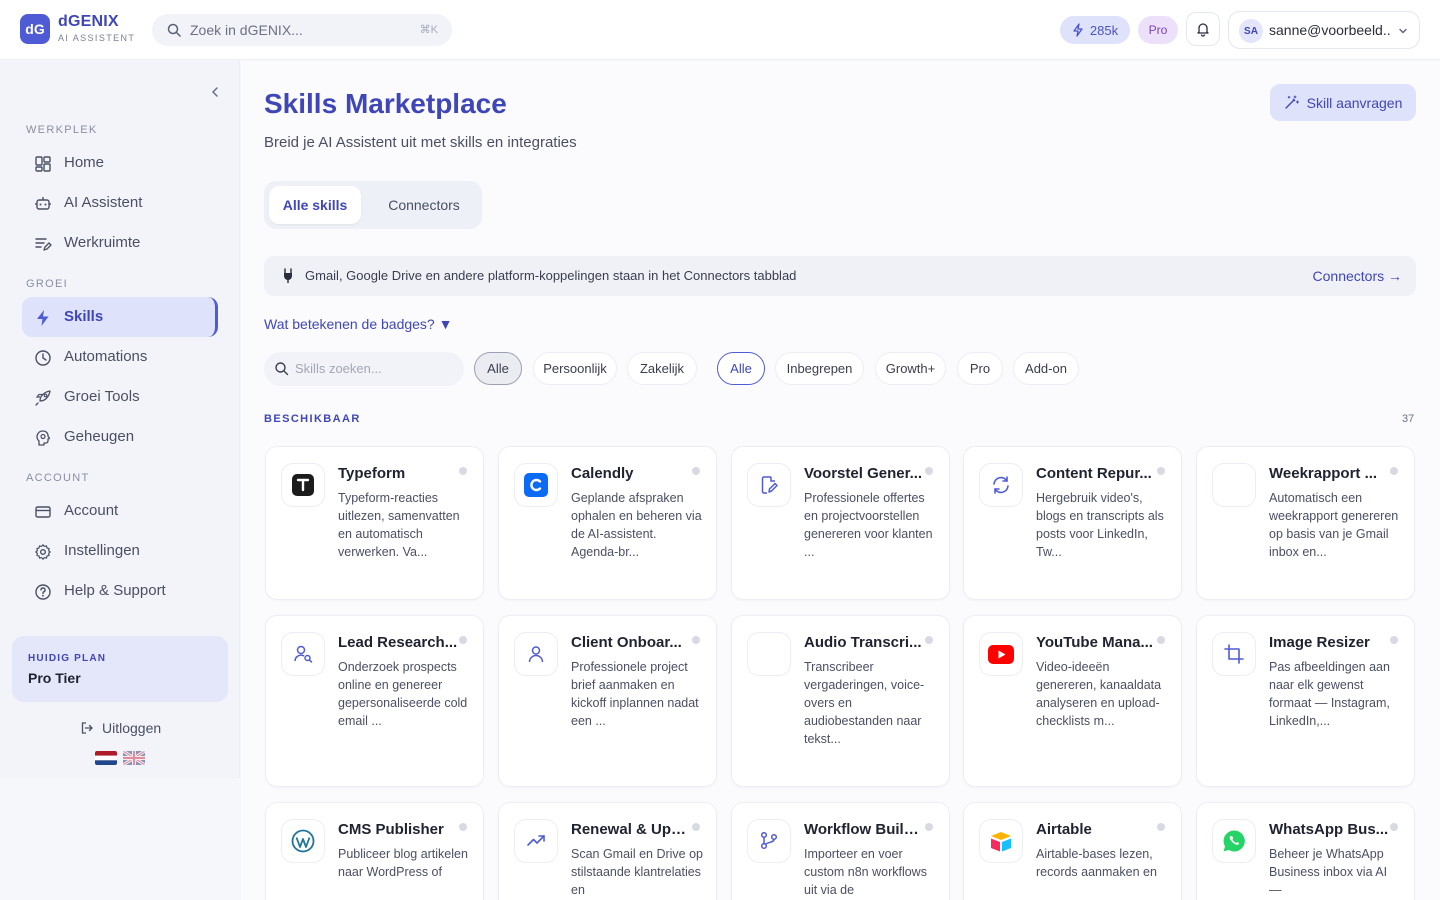 The image size is (1440, 900). What do you see at coordinates (215, 92) in the screenshot?
I see `collapse-sidebar-icon` at bounding box center [215, 92].